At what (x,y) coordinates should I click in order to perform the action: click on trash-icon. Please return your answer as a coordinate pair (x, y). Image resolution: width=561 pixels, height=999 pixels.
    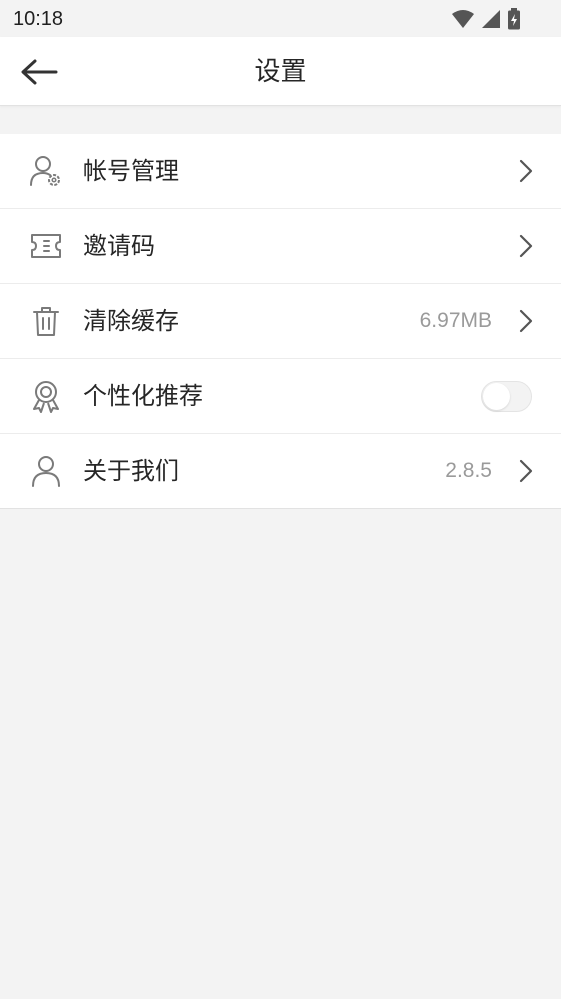
    Looking at the image, I should click on (46, 321).